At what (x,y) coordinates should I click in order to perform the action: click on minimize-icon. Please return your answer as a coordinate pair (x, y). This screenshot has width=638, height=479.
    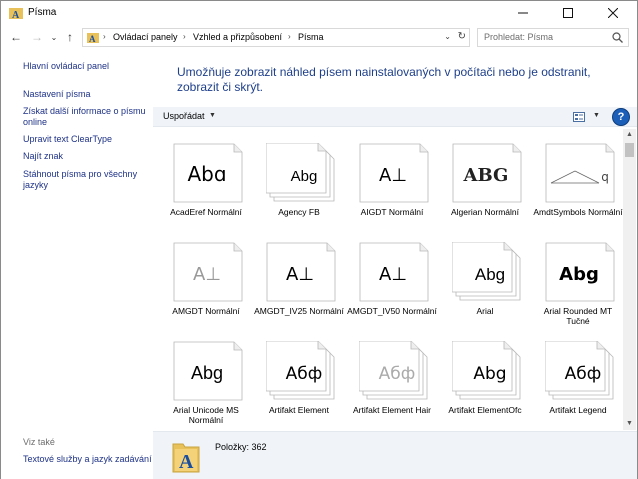
    Looking at the image, I should click on (523, 13).